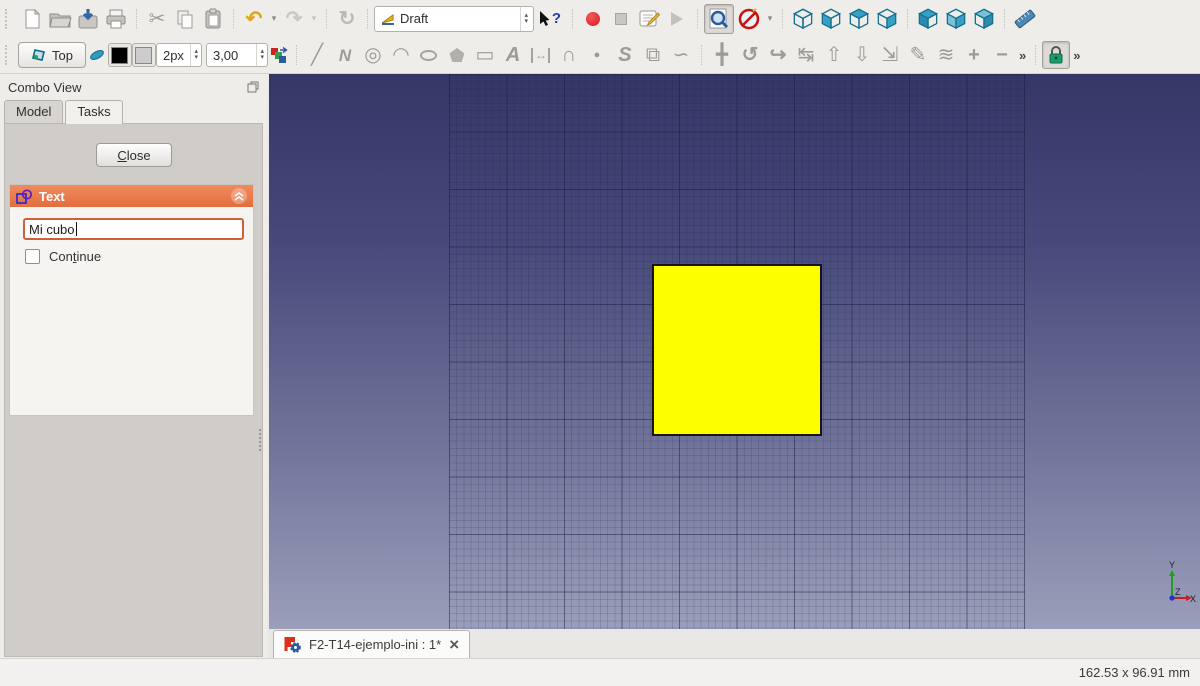 This screenshot has height=686, width=1200. What do you see at coordinates (119, 55) in the screenshot?
I see `line-color-button` at bounding box center [119, 55].